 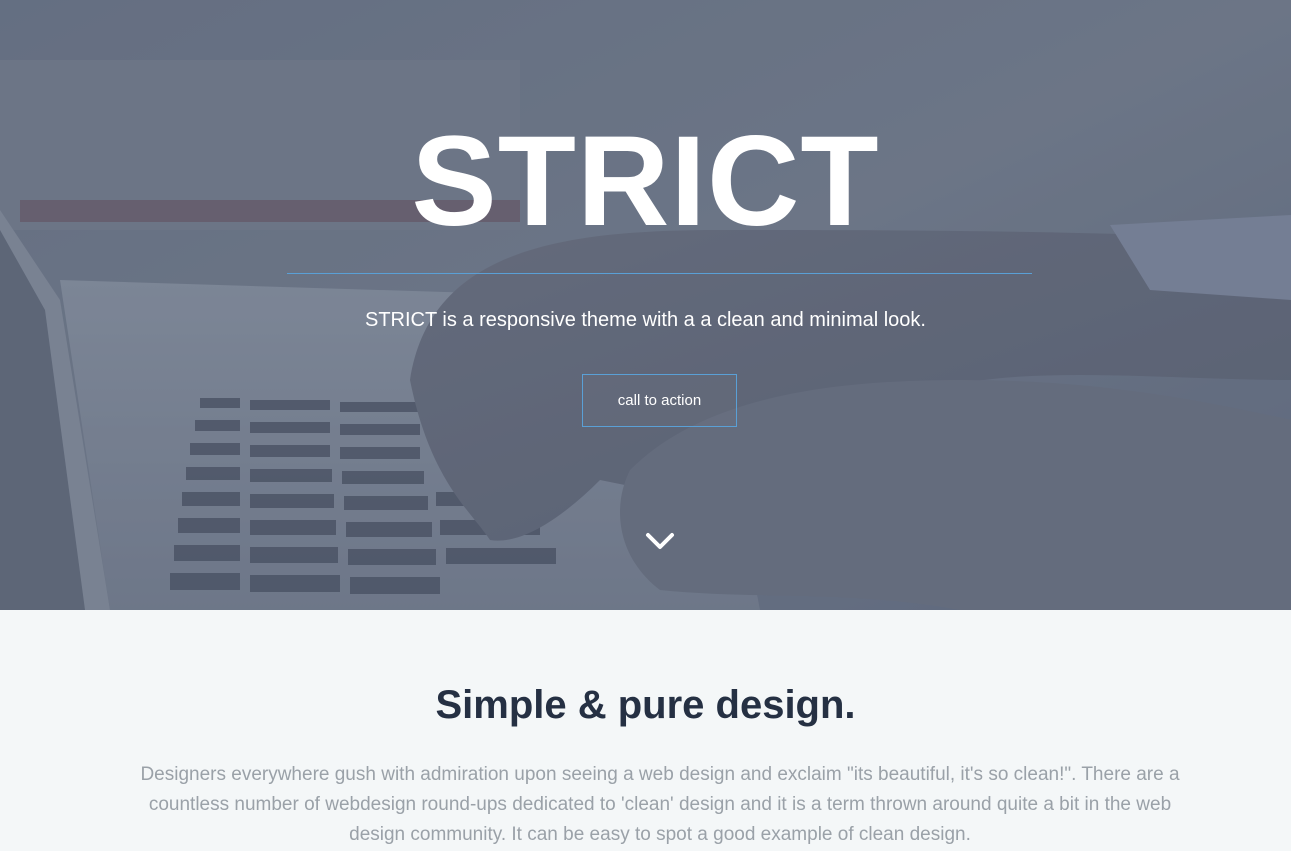 I want to click on call-to-action-button: call to action, so click(x=659, y=400).